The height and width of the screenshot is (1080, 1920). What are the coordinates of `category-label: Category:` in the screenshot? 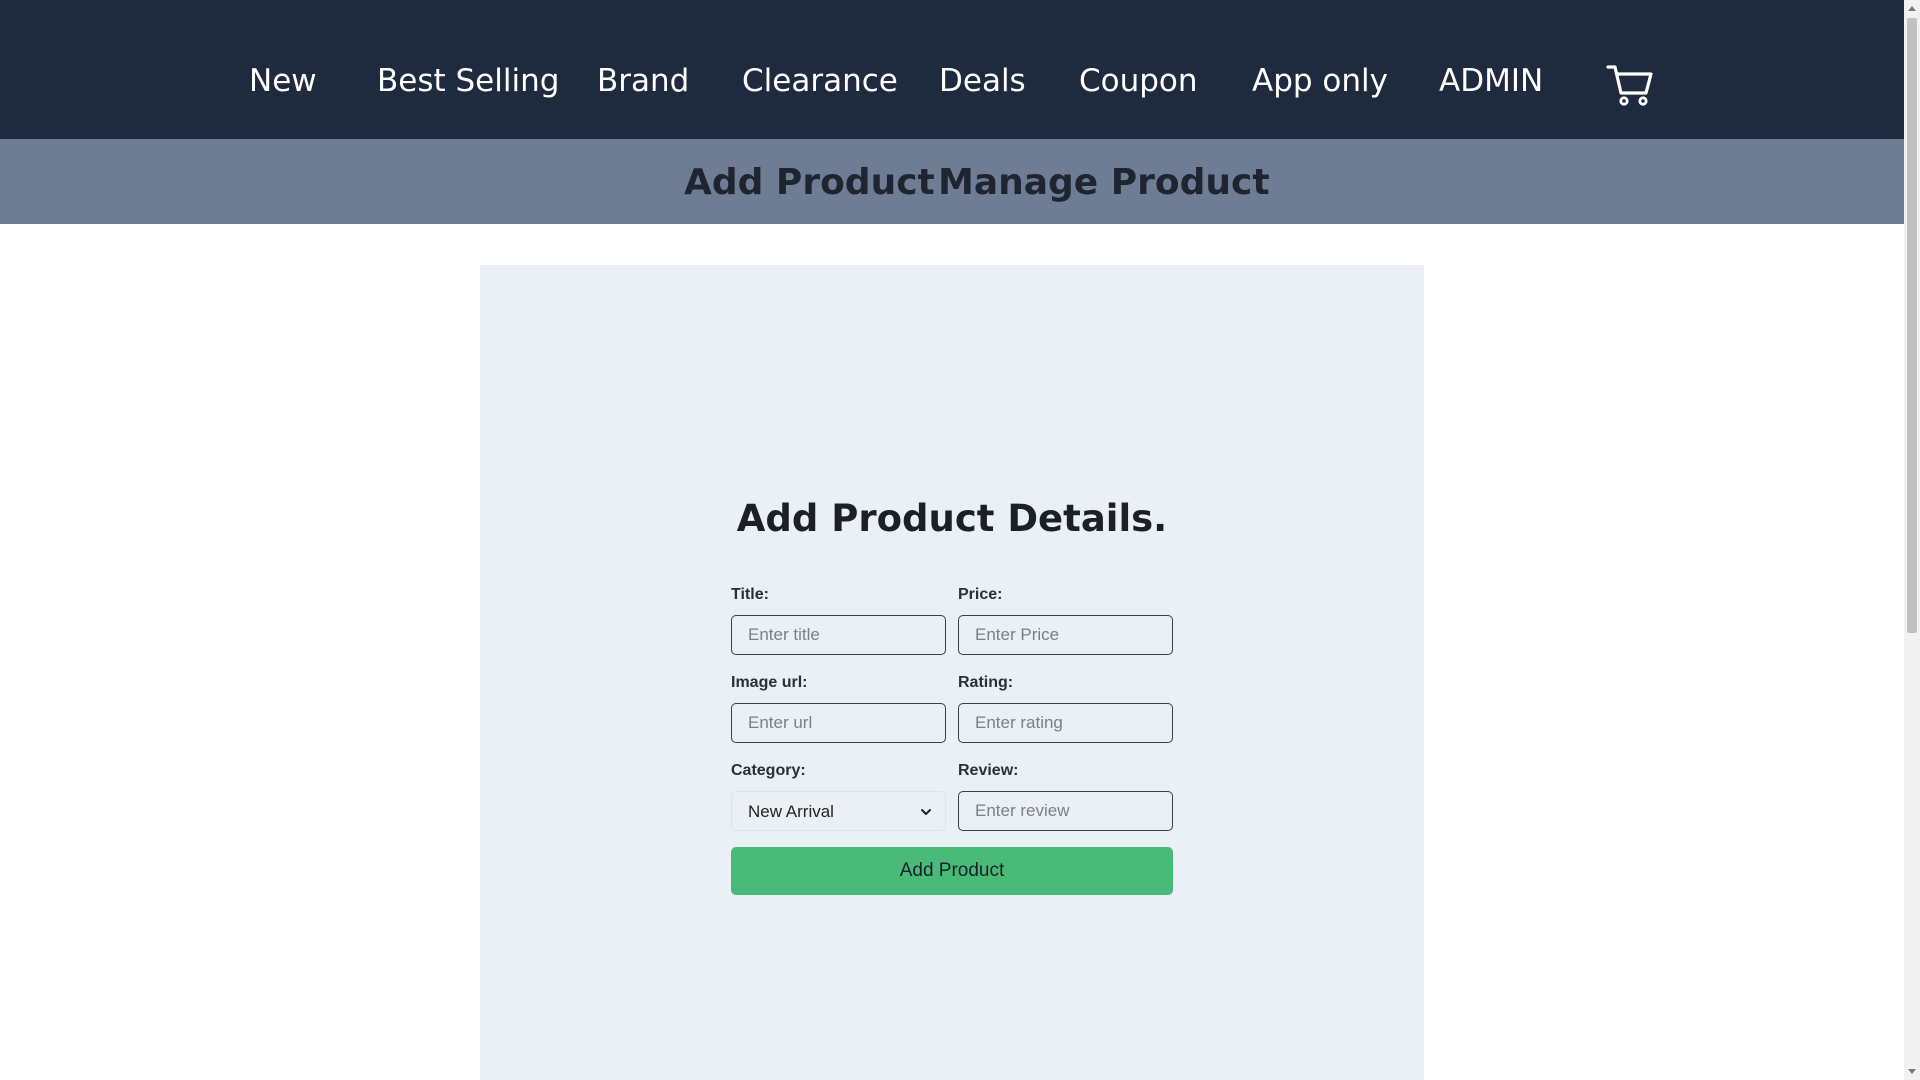 It's located at (768, 770).